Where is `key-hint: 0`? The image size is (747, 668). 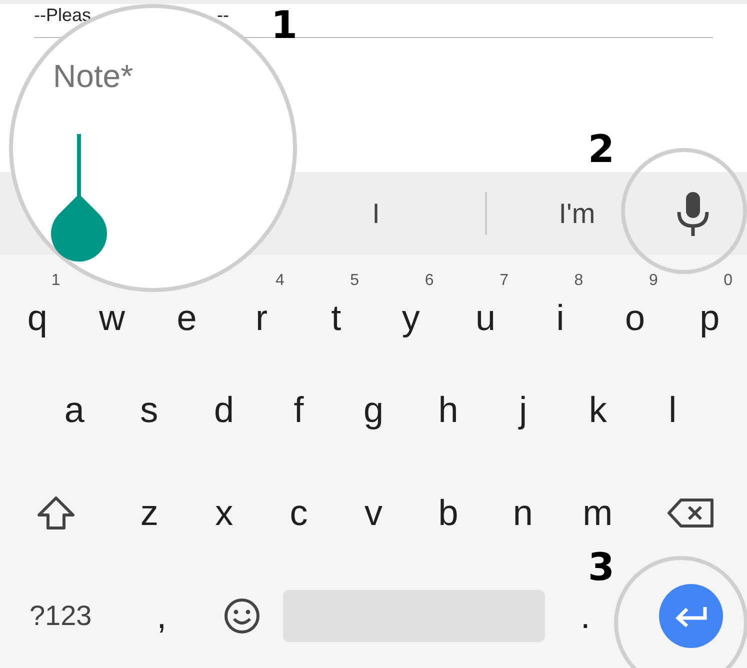 key-hint: 0 is located at coordinates (728, 281).